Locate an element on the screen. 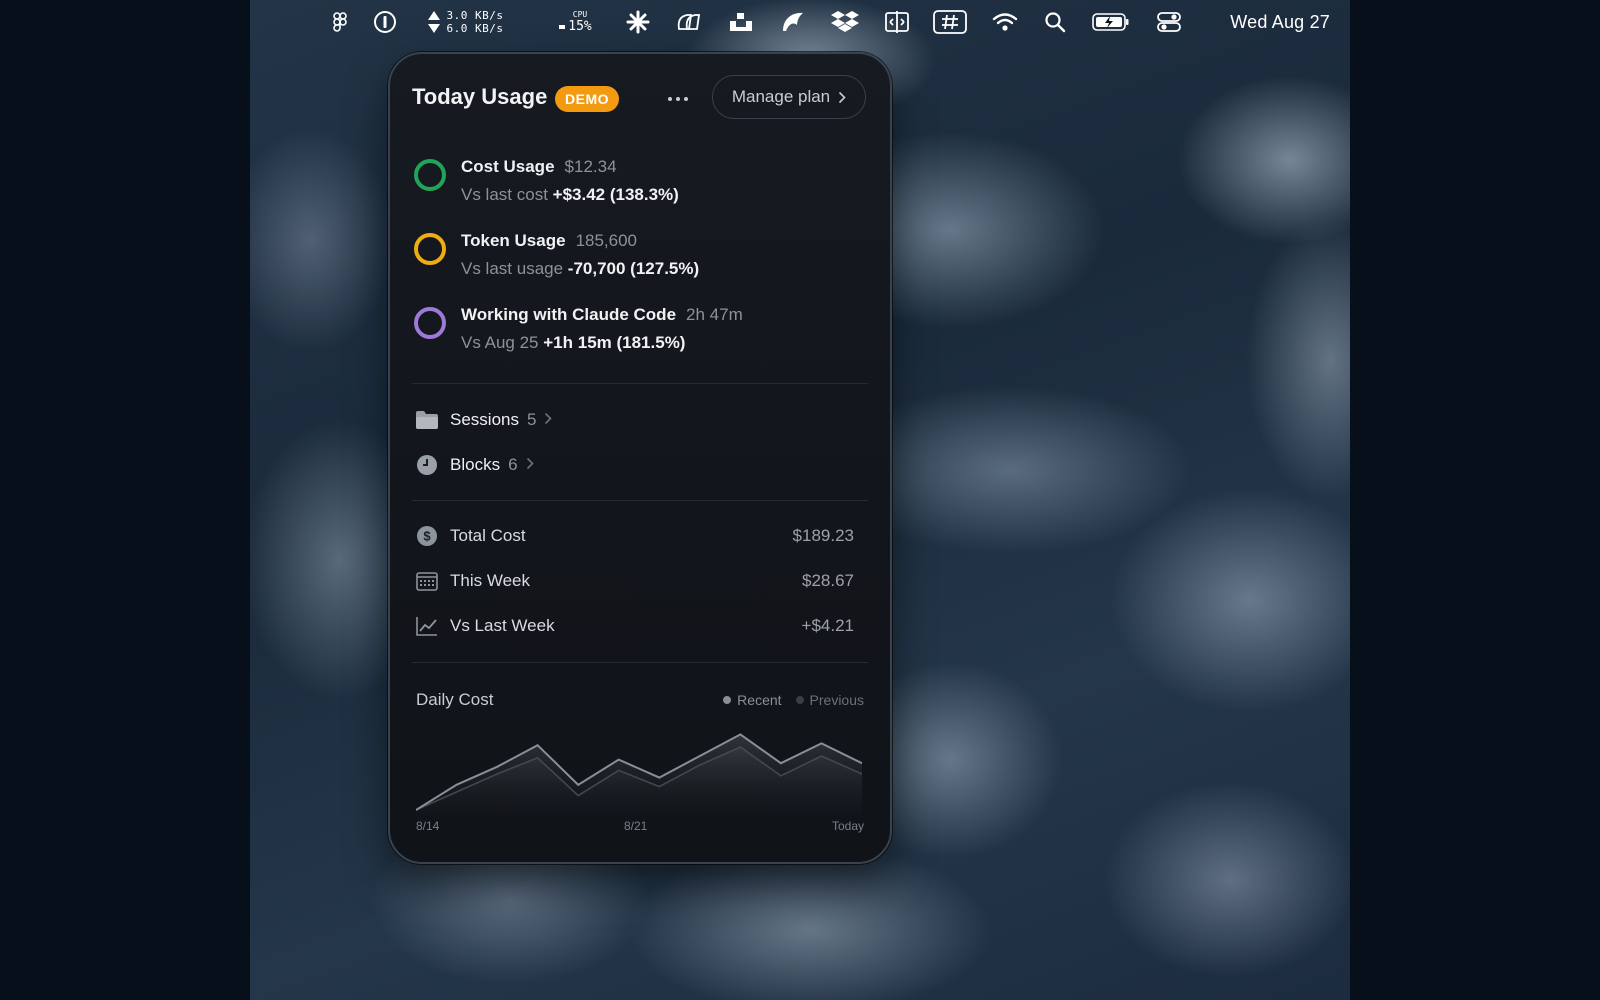  trend-icon is located at coordinates (427, 626).